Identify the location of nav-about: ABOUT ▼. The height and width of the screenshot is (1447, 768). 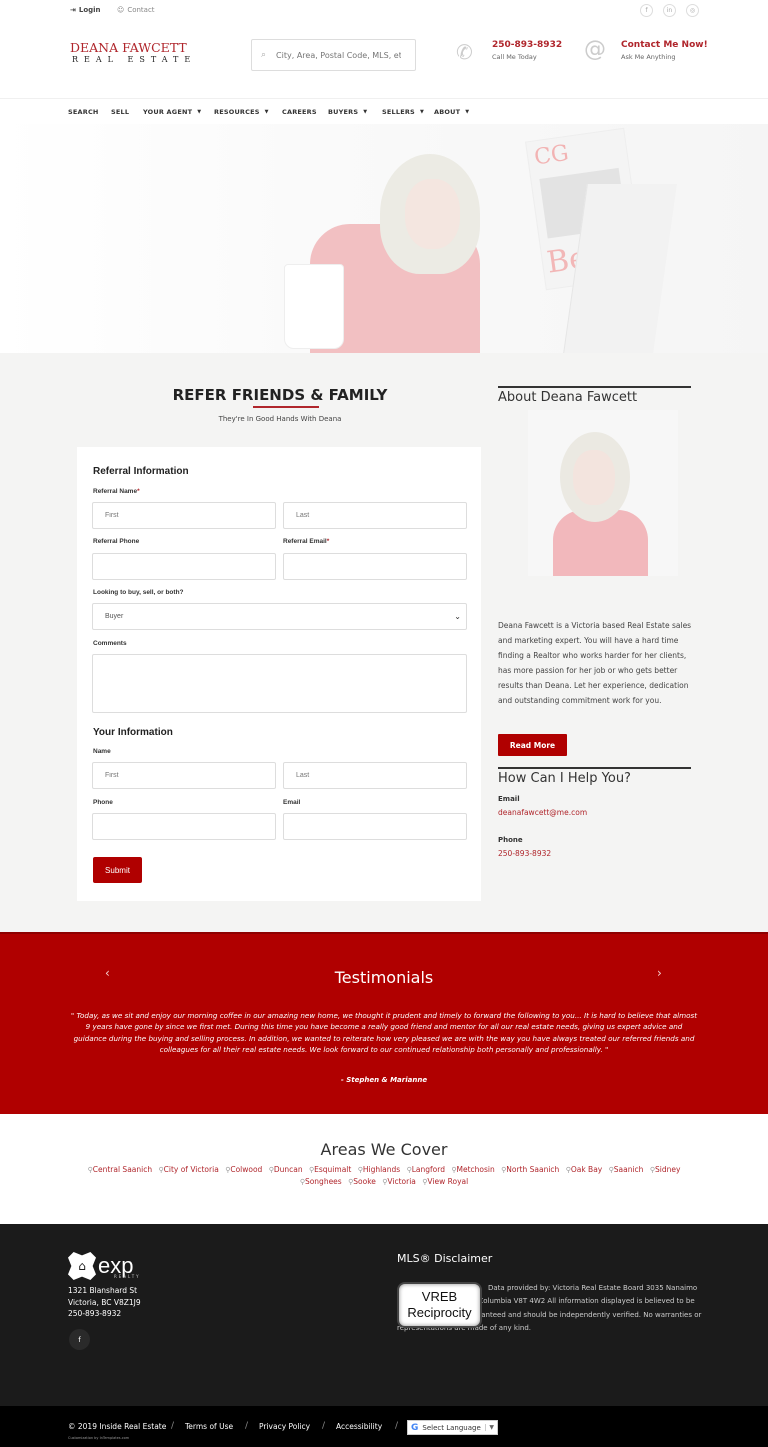
(451, 112).